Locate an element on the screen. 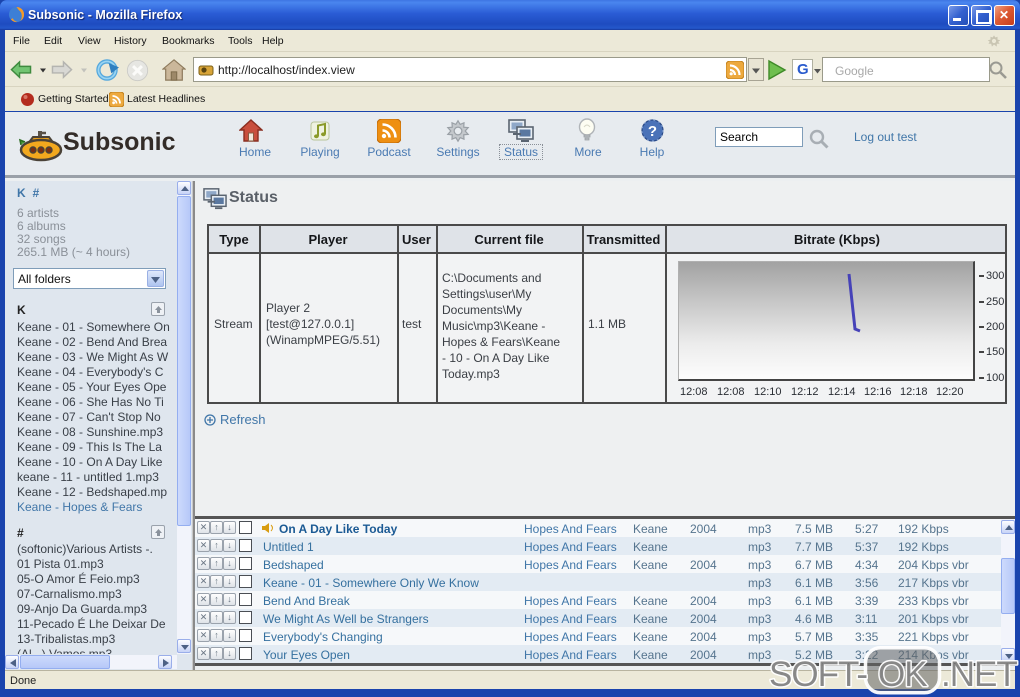 This screenshot has height=697, width=1020. svg-text: .NET is located at coordinates (979, 674).